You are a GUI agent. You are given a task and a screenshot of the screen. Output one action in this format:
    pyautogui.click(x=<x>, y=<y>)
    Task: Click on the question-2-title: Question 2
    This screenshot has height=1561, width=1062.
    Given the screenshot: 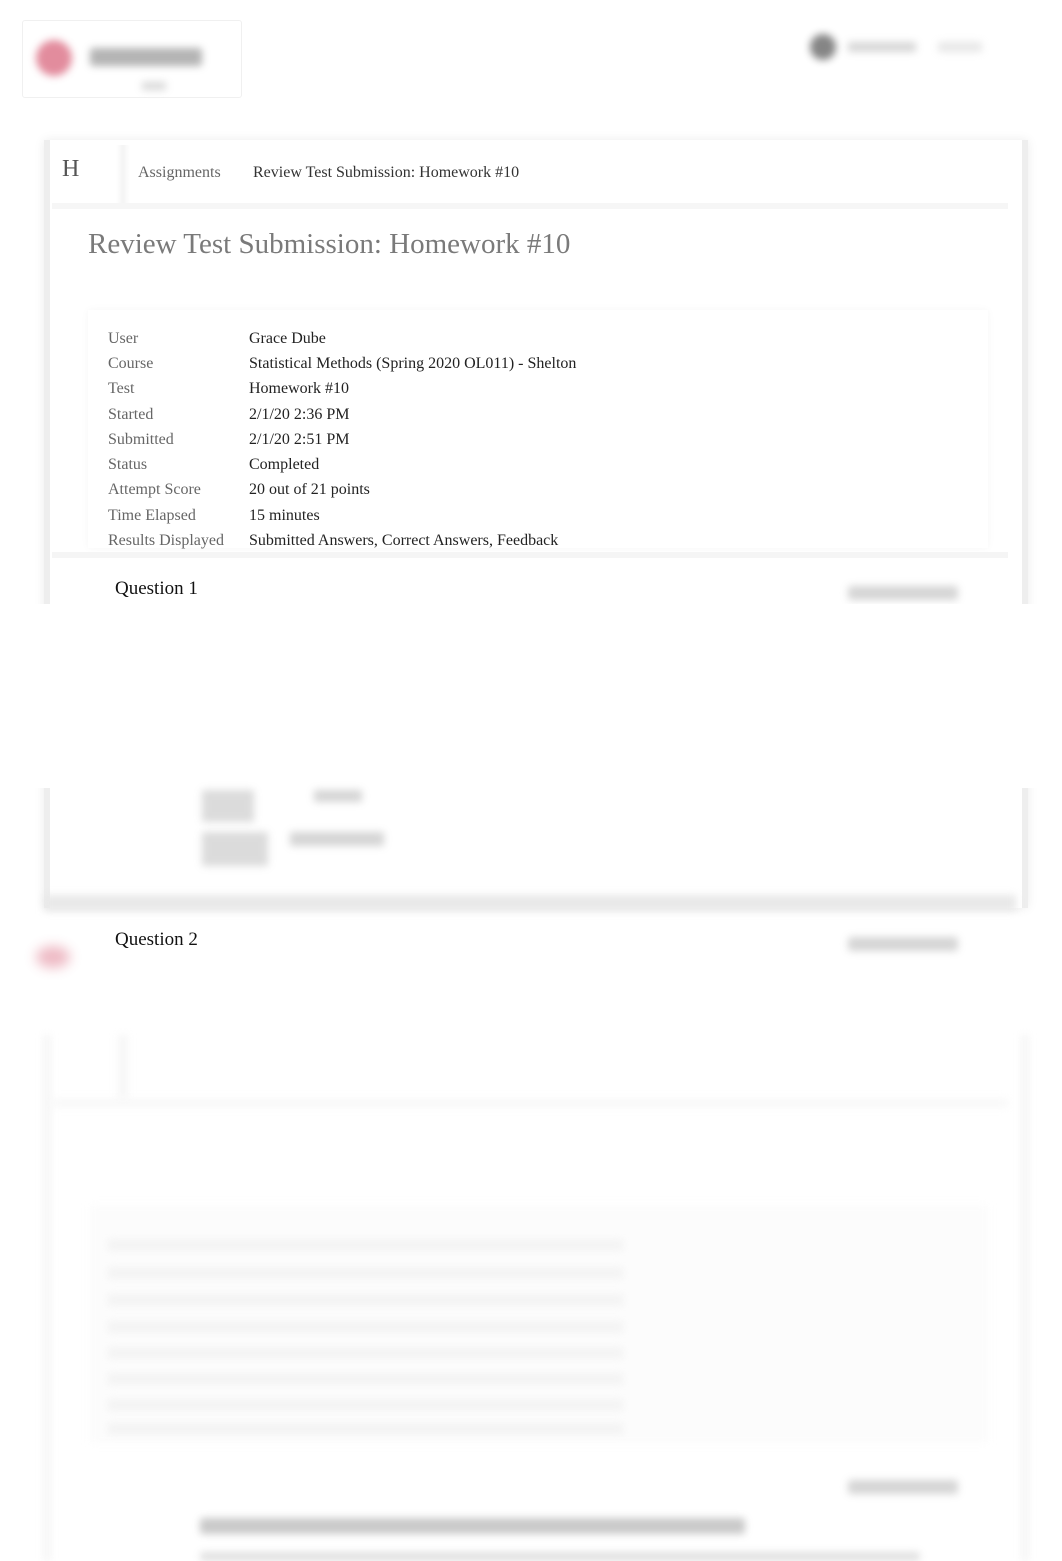 What is the action you would take?
    pyautogui.click(x=156, y=939)
    